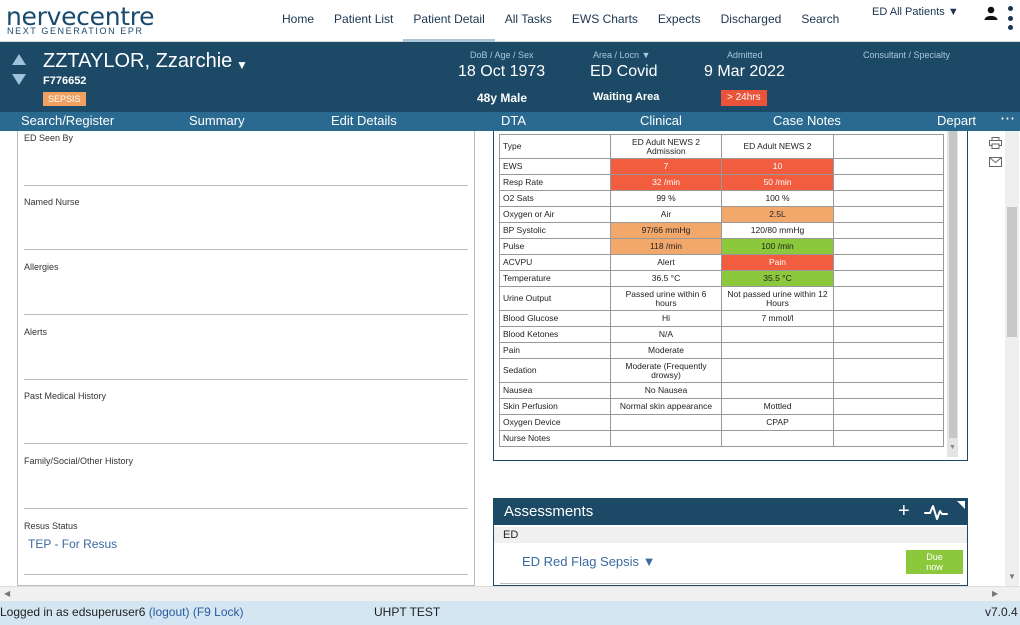 Image resolution: width=1020 pixels, height=625 pixels. Describe the element at coordinates (242, 65) in the screenshot. I see `patient-name-dropdown-icon: ▼` at that location.